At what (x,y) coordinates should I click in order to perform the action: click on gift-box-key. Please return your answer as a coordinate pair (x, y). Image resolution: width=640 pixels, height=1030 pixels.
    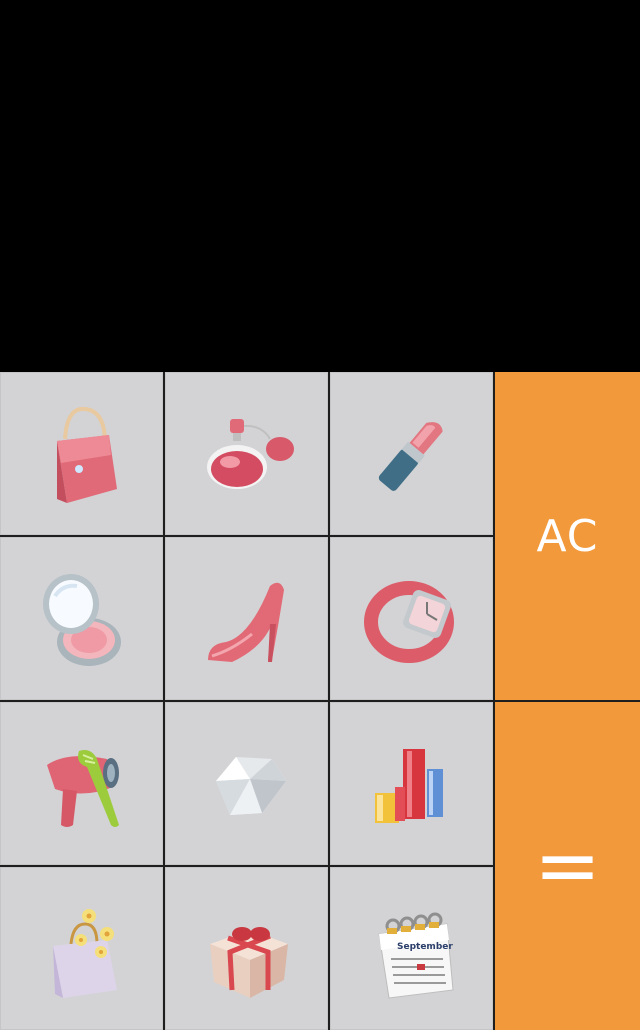
    Looking at the image, I should click on (246, 948).